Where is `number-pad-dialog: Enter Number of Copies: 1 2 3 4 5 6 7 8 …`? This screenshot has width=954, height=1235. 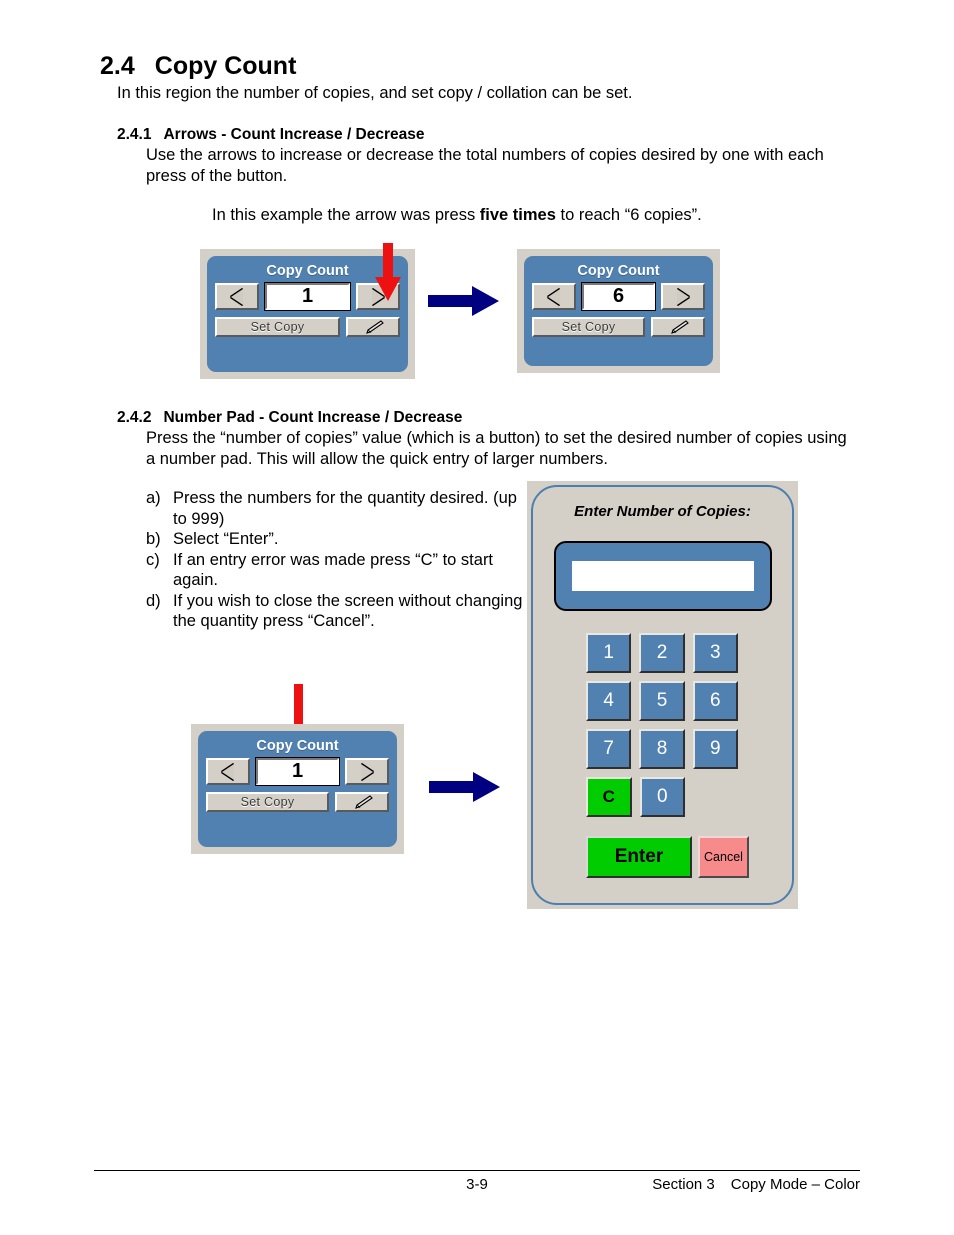
number-pad-dialog: Enter Number of Copies: 1 2 3 4 5 6 7 8 … is located at coordinates (662, 695).